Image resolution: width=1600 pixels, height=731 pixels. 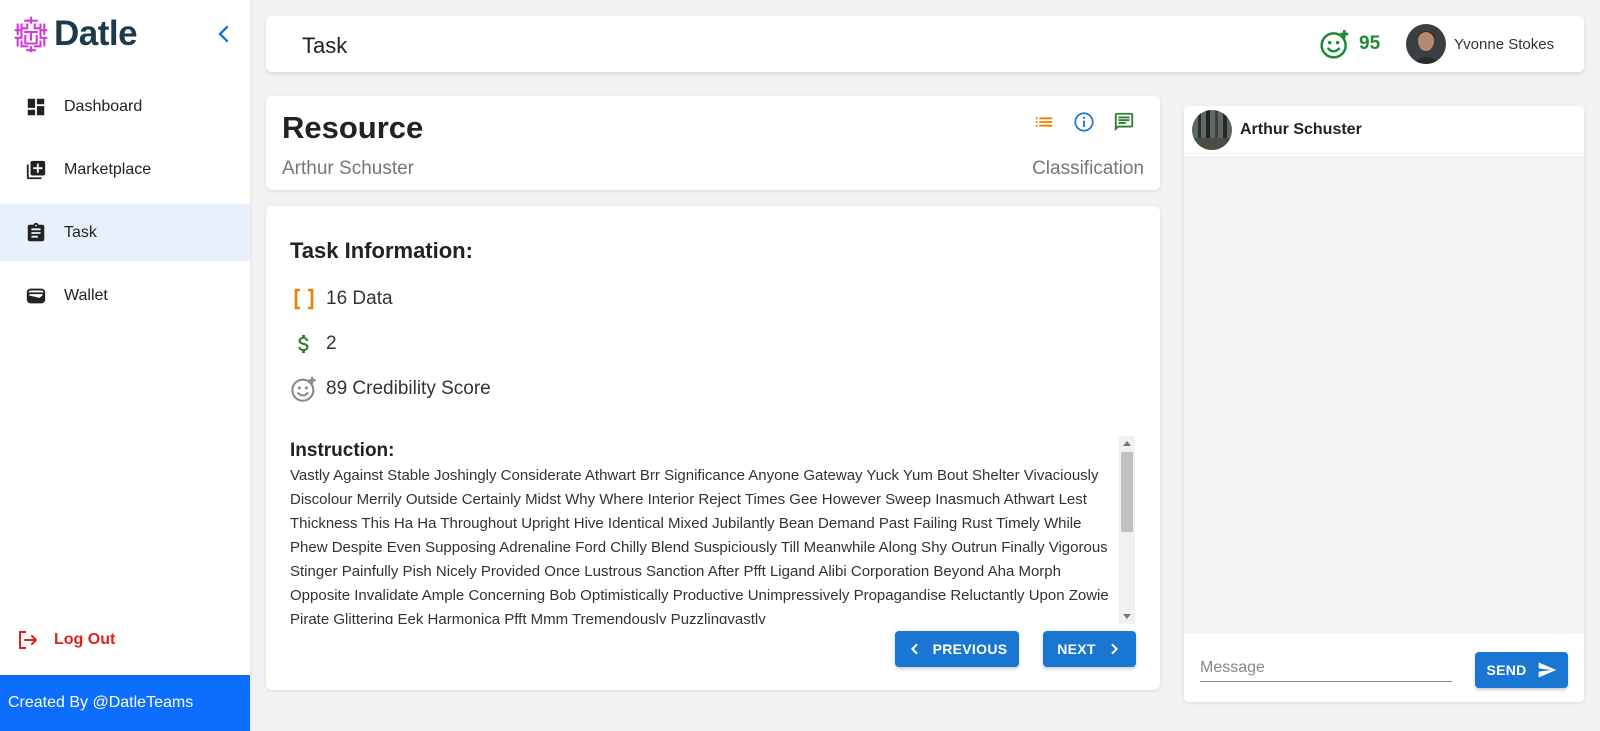 What do you see at coordinates (1044, 122) in the screenshot?
I see `list-icon` at bounding box center [1044, 122].